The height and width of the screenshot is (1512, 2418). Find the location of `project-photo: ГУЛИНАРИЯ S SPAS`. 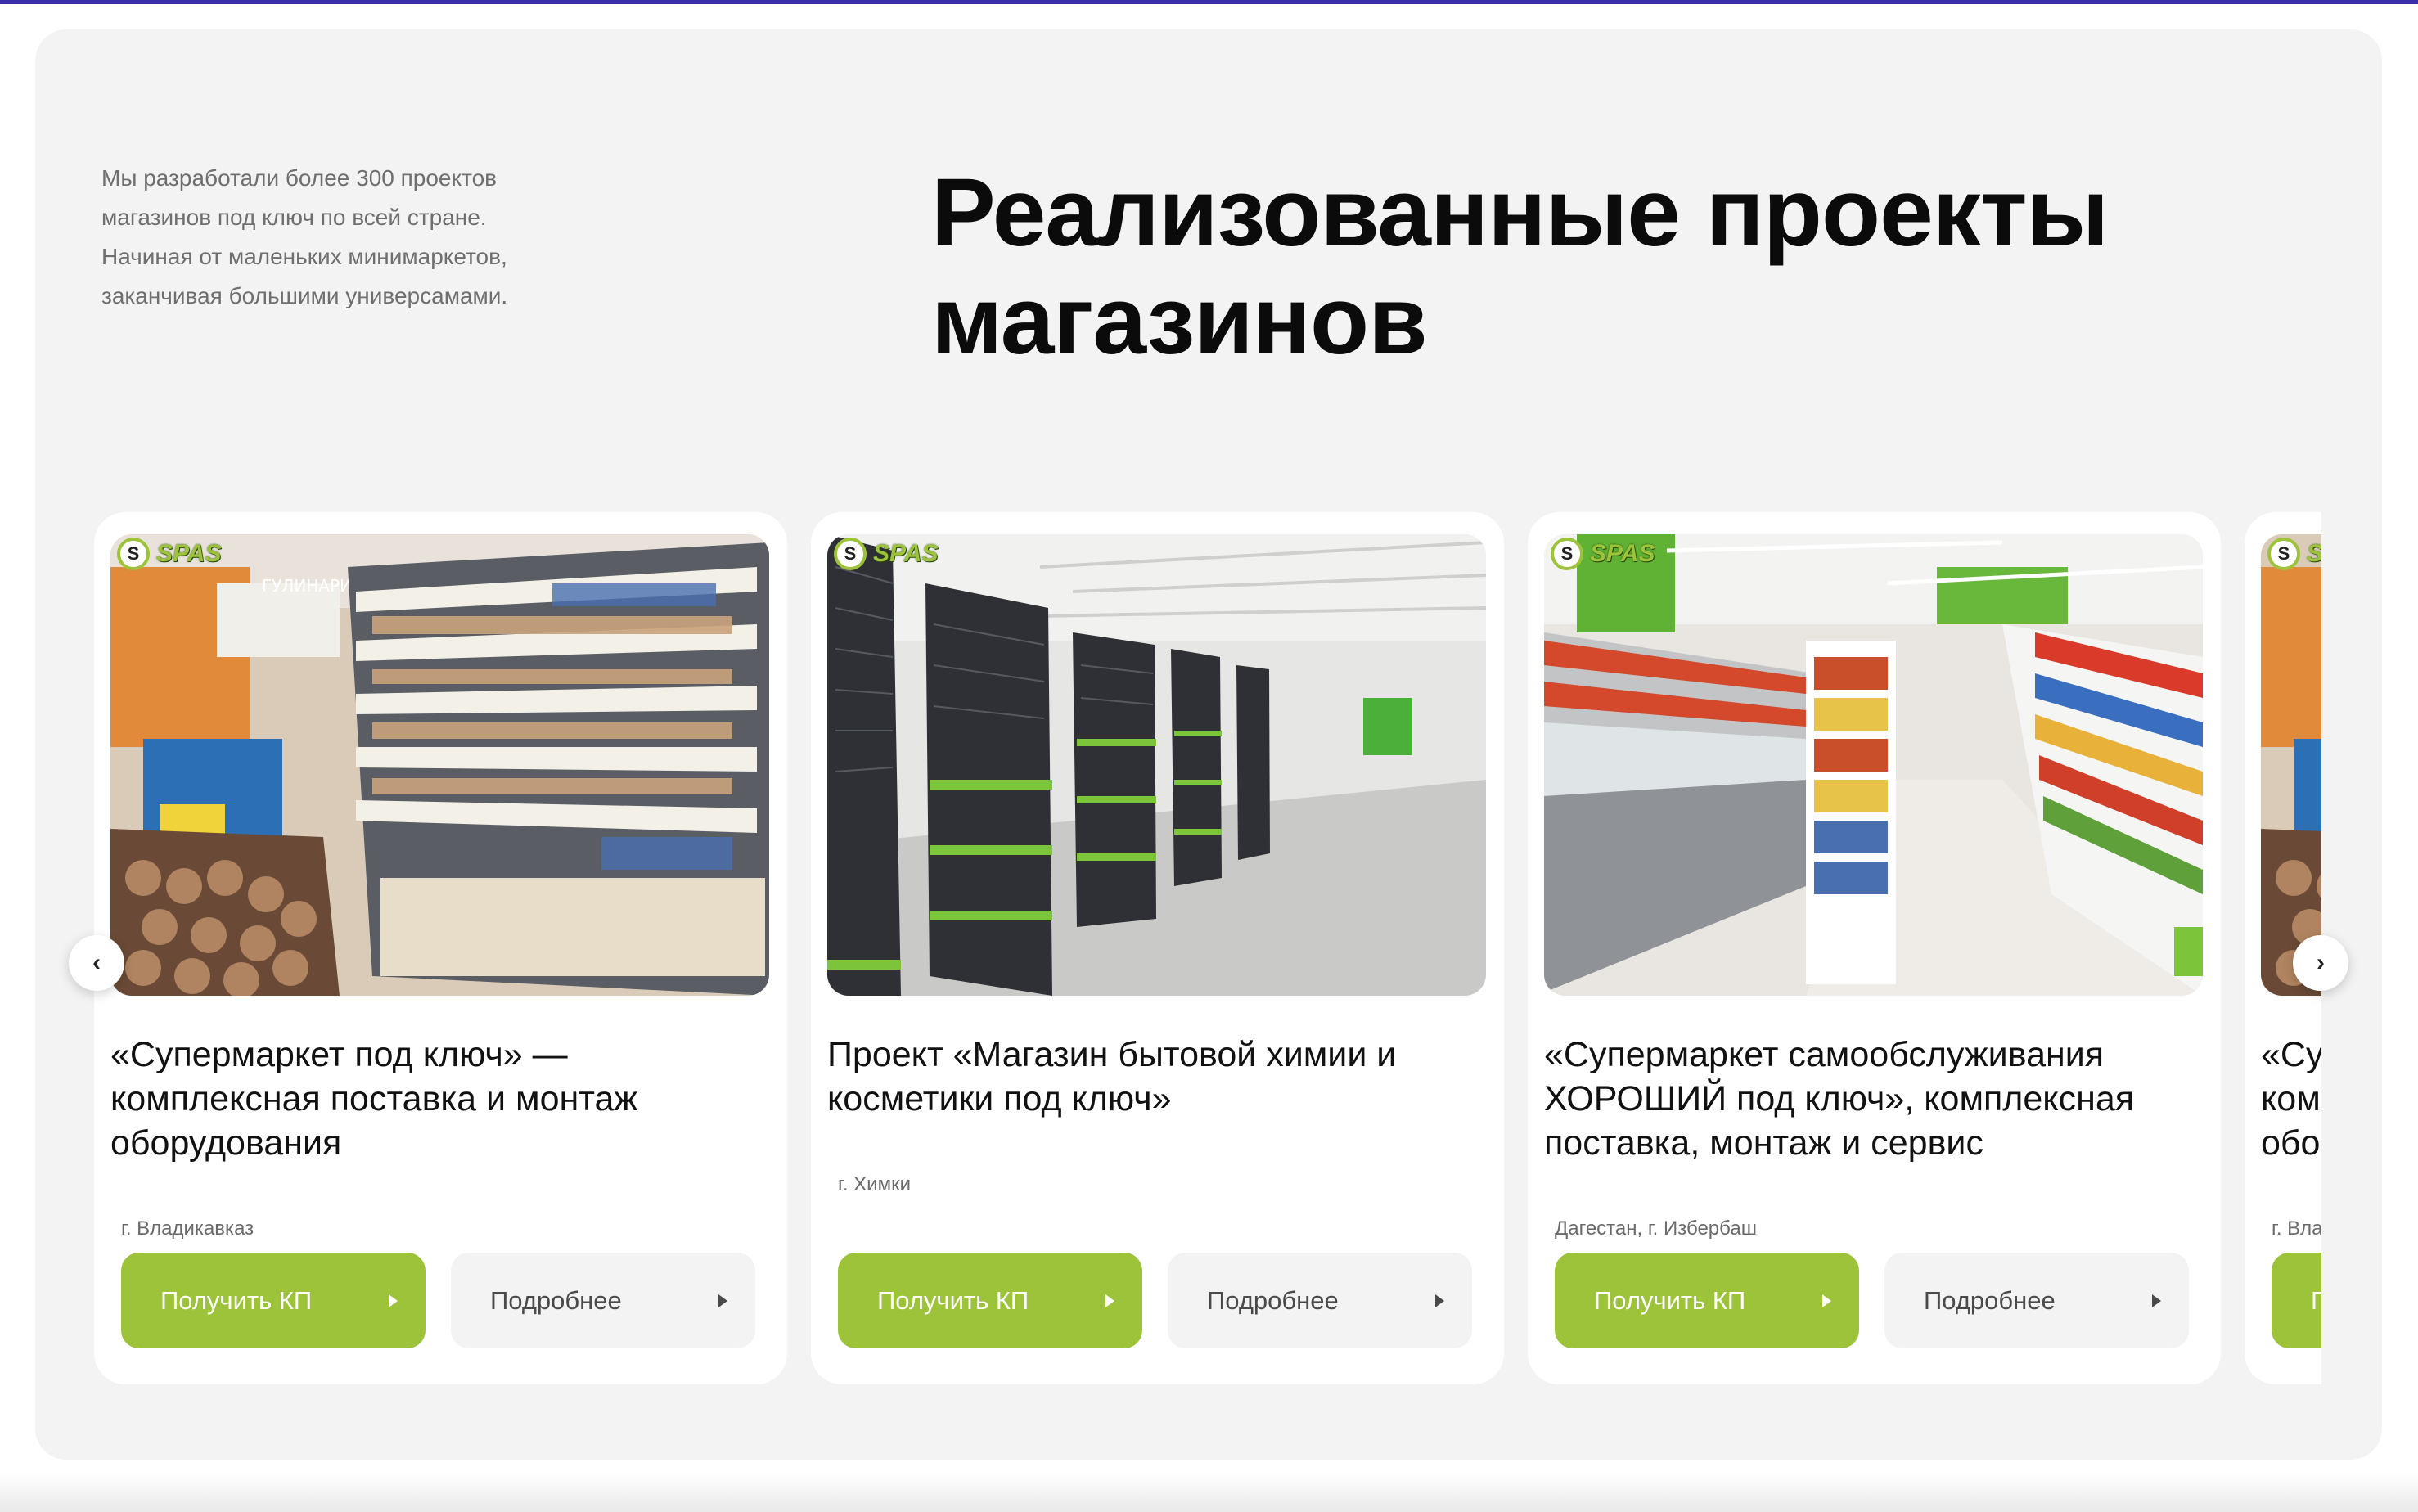

project-photo: ГУЛИНАРИЯ S SPAS is located at coordinates (439, 765).